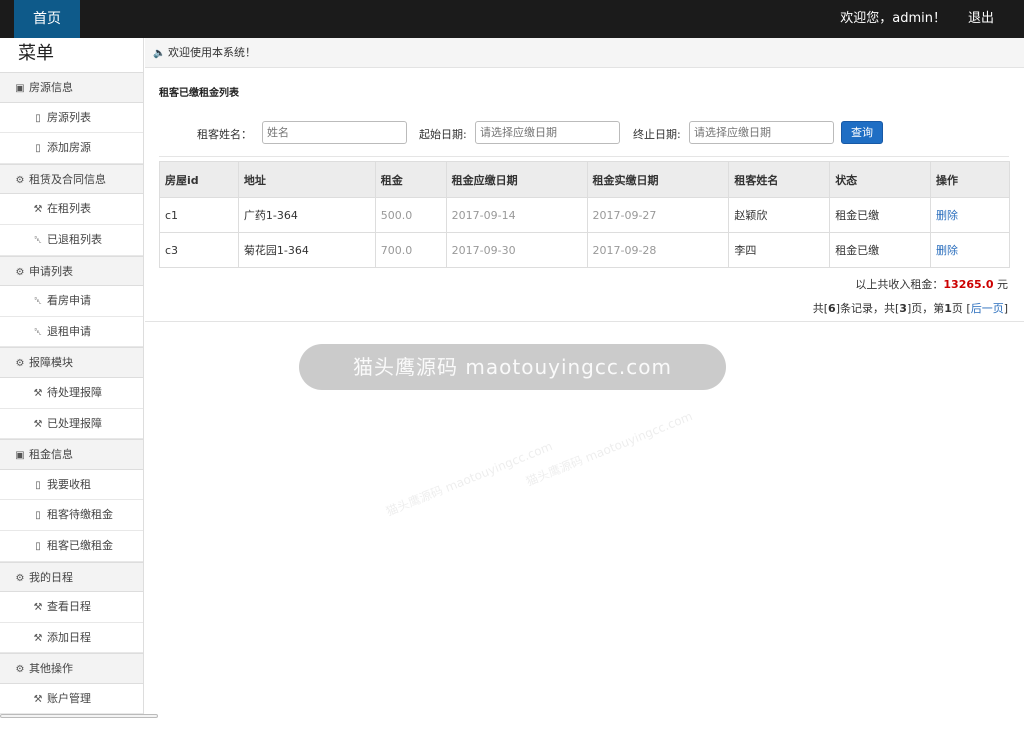  Describe the element at coordinates (779, 179) in the screenshot. I see `column-header: 租客姓名` at that location.